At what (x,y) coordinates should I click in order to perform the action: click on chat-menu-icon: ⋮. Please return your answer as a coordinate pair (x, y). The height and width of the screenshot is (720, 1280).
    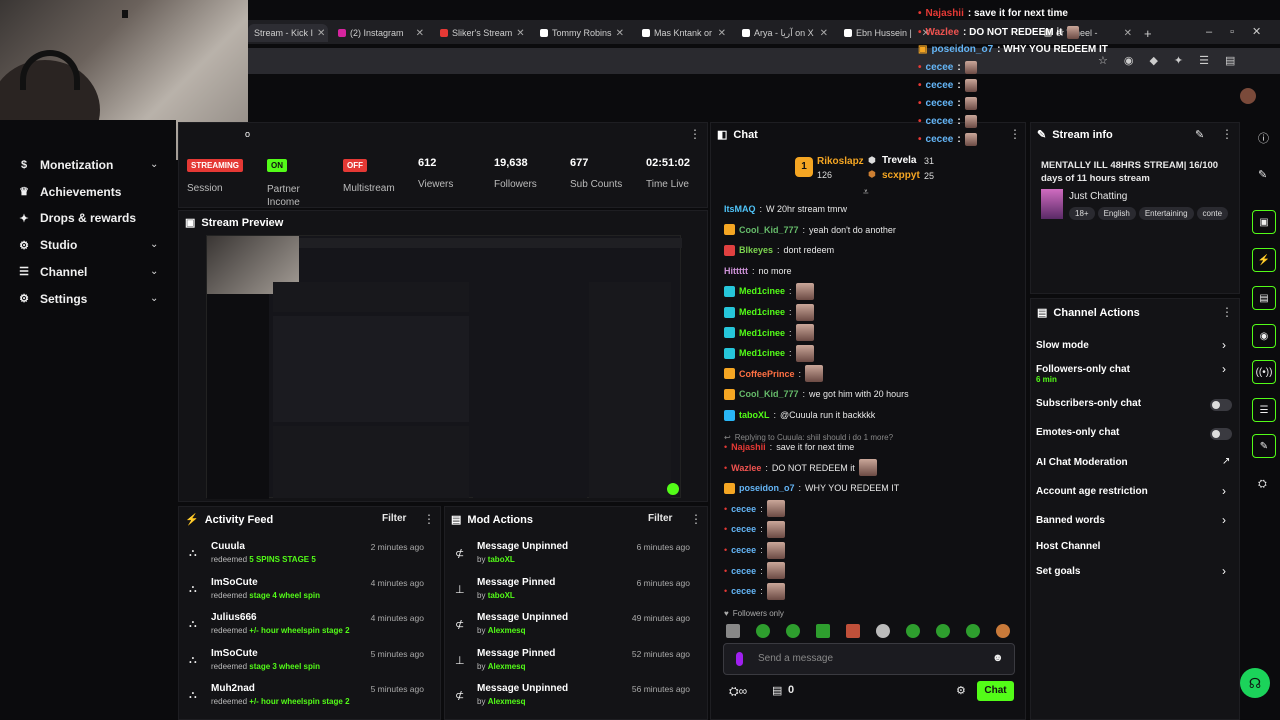
    Looking at the image, I should click on (1015, 134).